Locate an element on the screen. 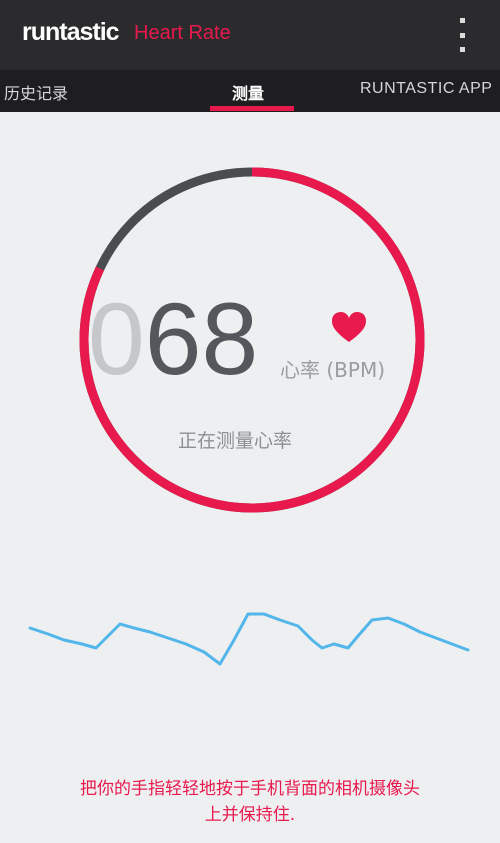 The height and width of the screenshot is (843, 500). heart-icon is located at coordinates (349, 327).